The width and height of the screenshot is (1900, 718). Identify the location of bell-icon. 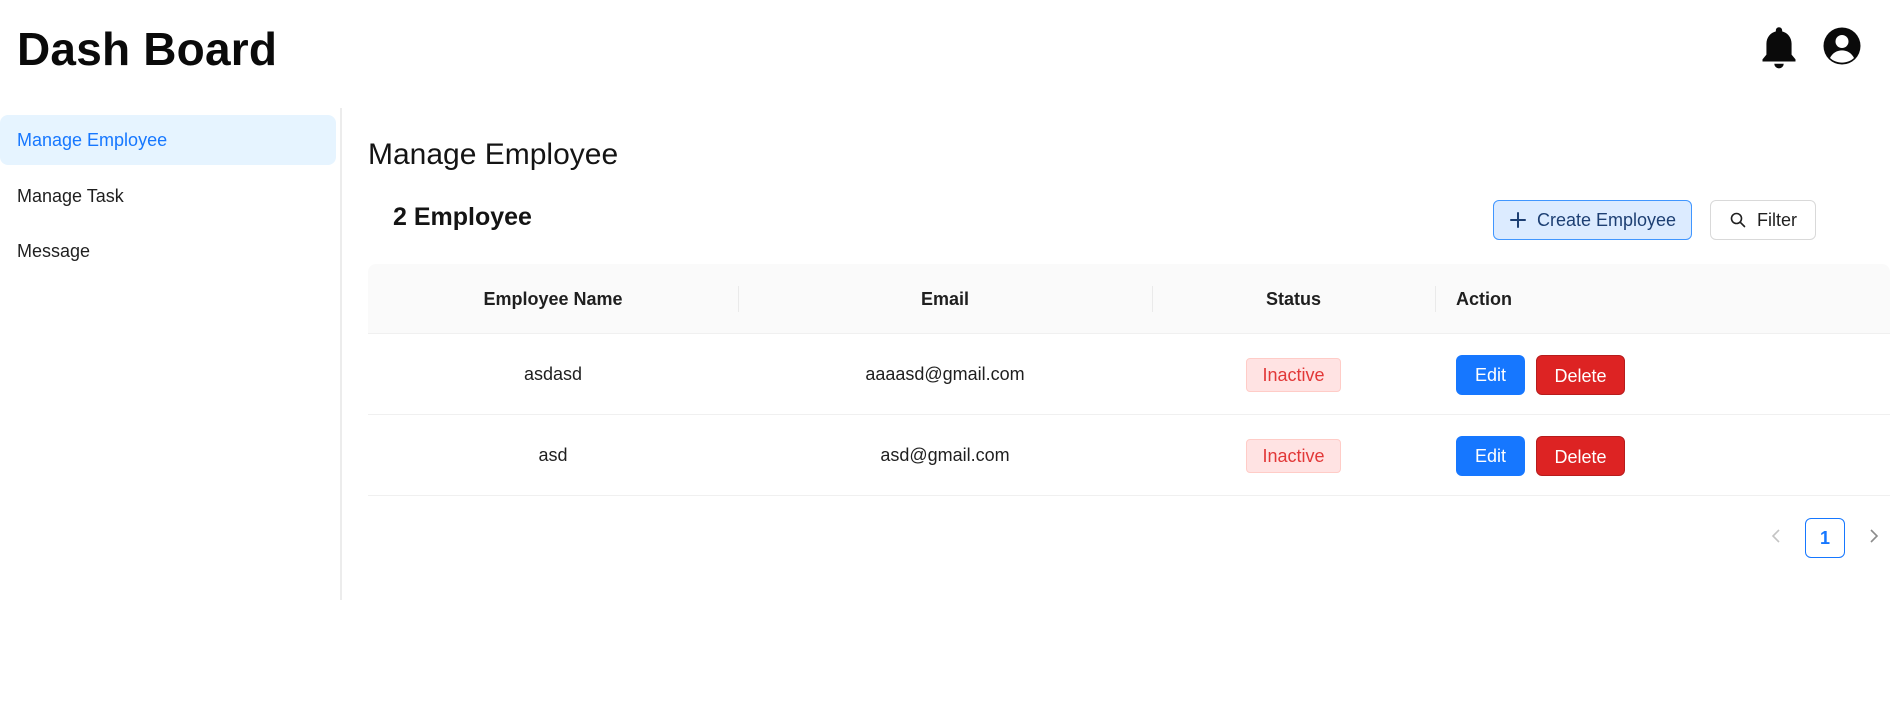
(1779, 48).